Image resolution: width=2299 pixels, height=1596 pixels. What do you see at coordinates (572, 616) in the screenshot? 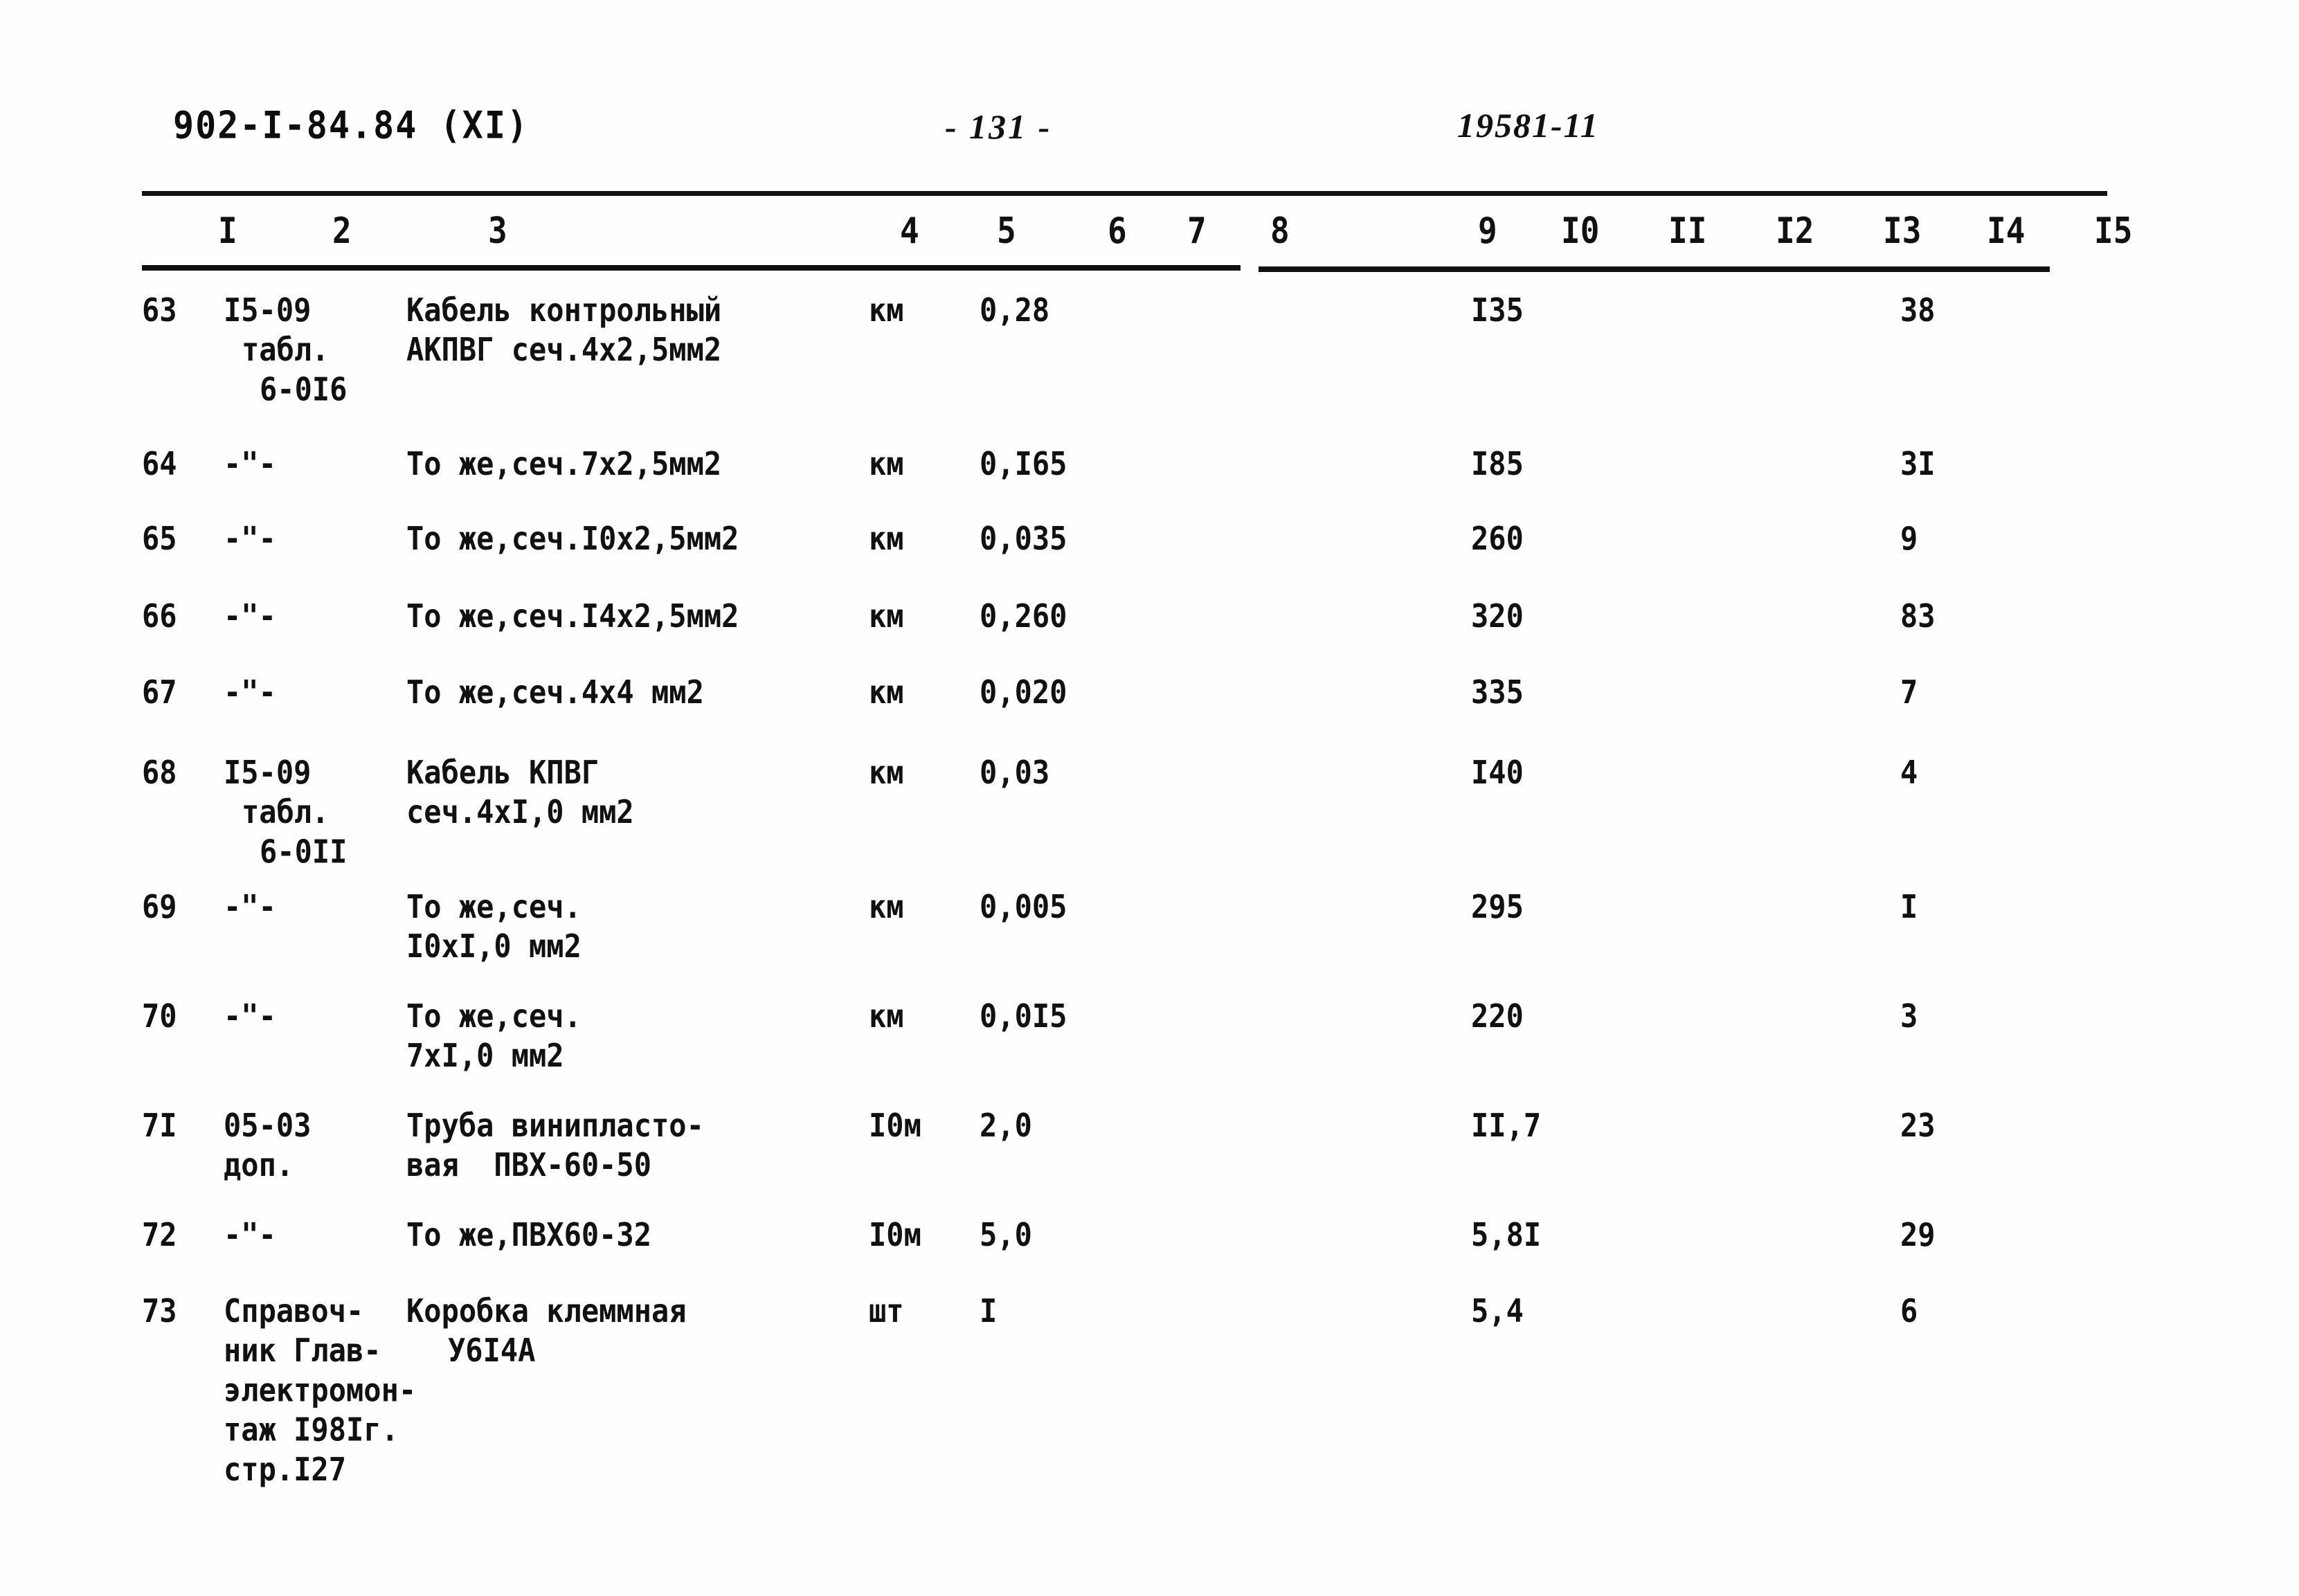
I see `row-item-name-line: То же,сеч.I4х2,5мм2` at bounding box center [572, 616].